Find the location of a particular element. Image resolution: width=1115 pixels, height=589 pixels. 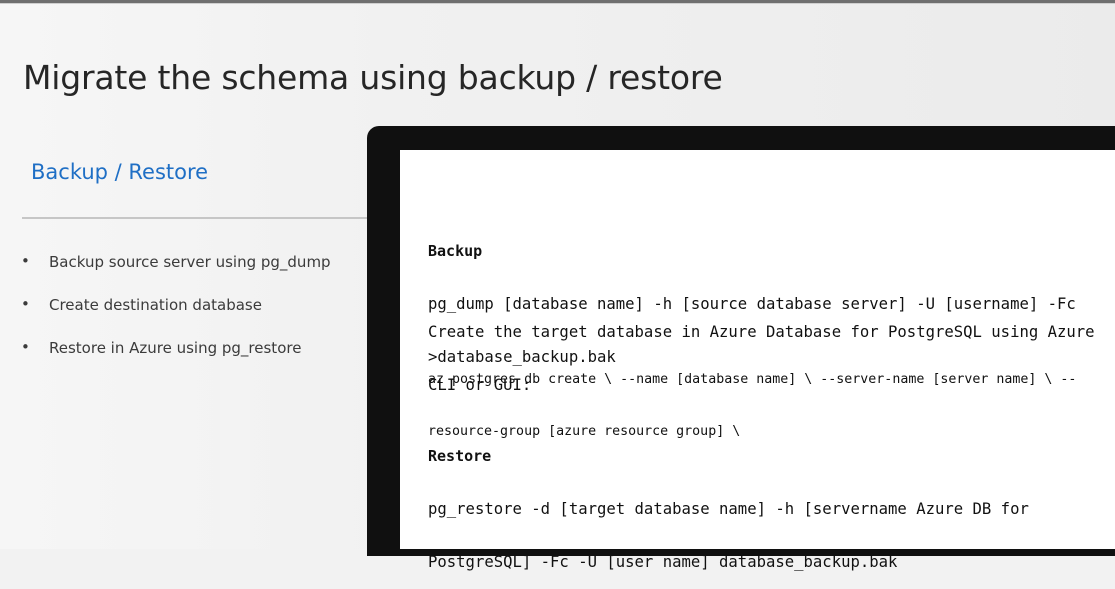

section-heading: Backup / Restore is located at coordinates (120, 172).